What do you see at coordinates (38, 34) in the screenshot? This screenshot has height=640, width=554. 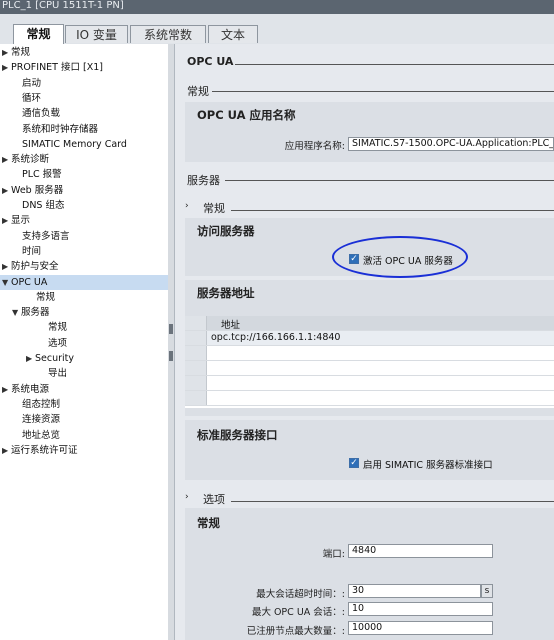 I see `tab-general: 常规` at bounding box center [38, 34].